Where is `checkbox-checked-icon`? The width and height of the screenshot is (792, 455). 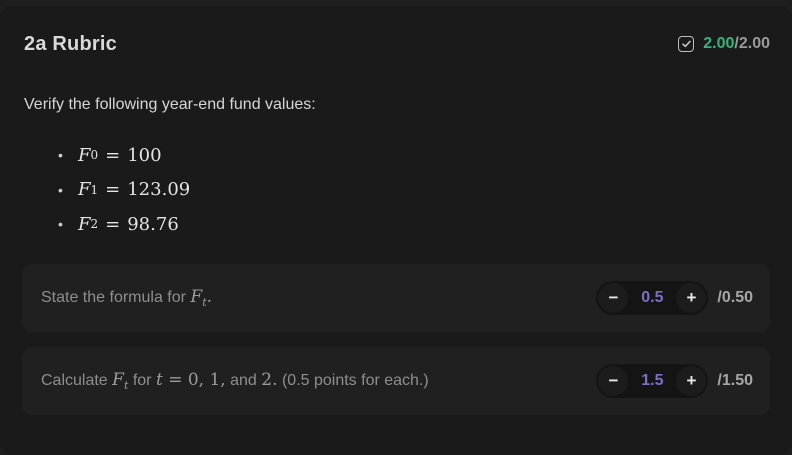
checkbox-checked-icon is located at coordinates (686, 44).